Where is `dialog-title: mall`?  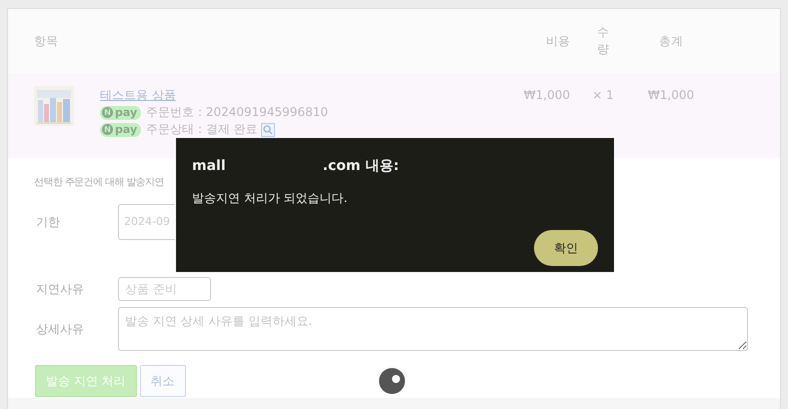
dialog-title: mall is located at coordinates (209, 166).